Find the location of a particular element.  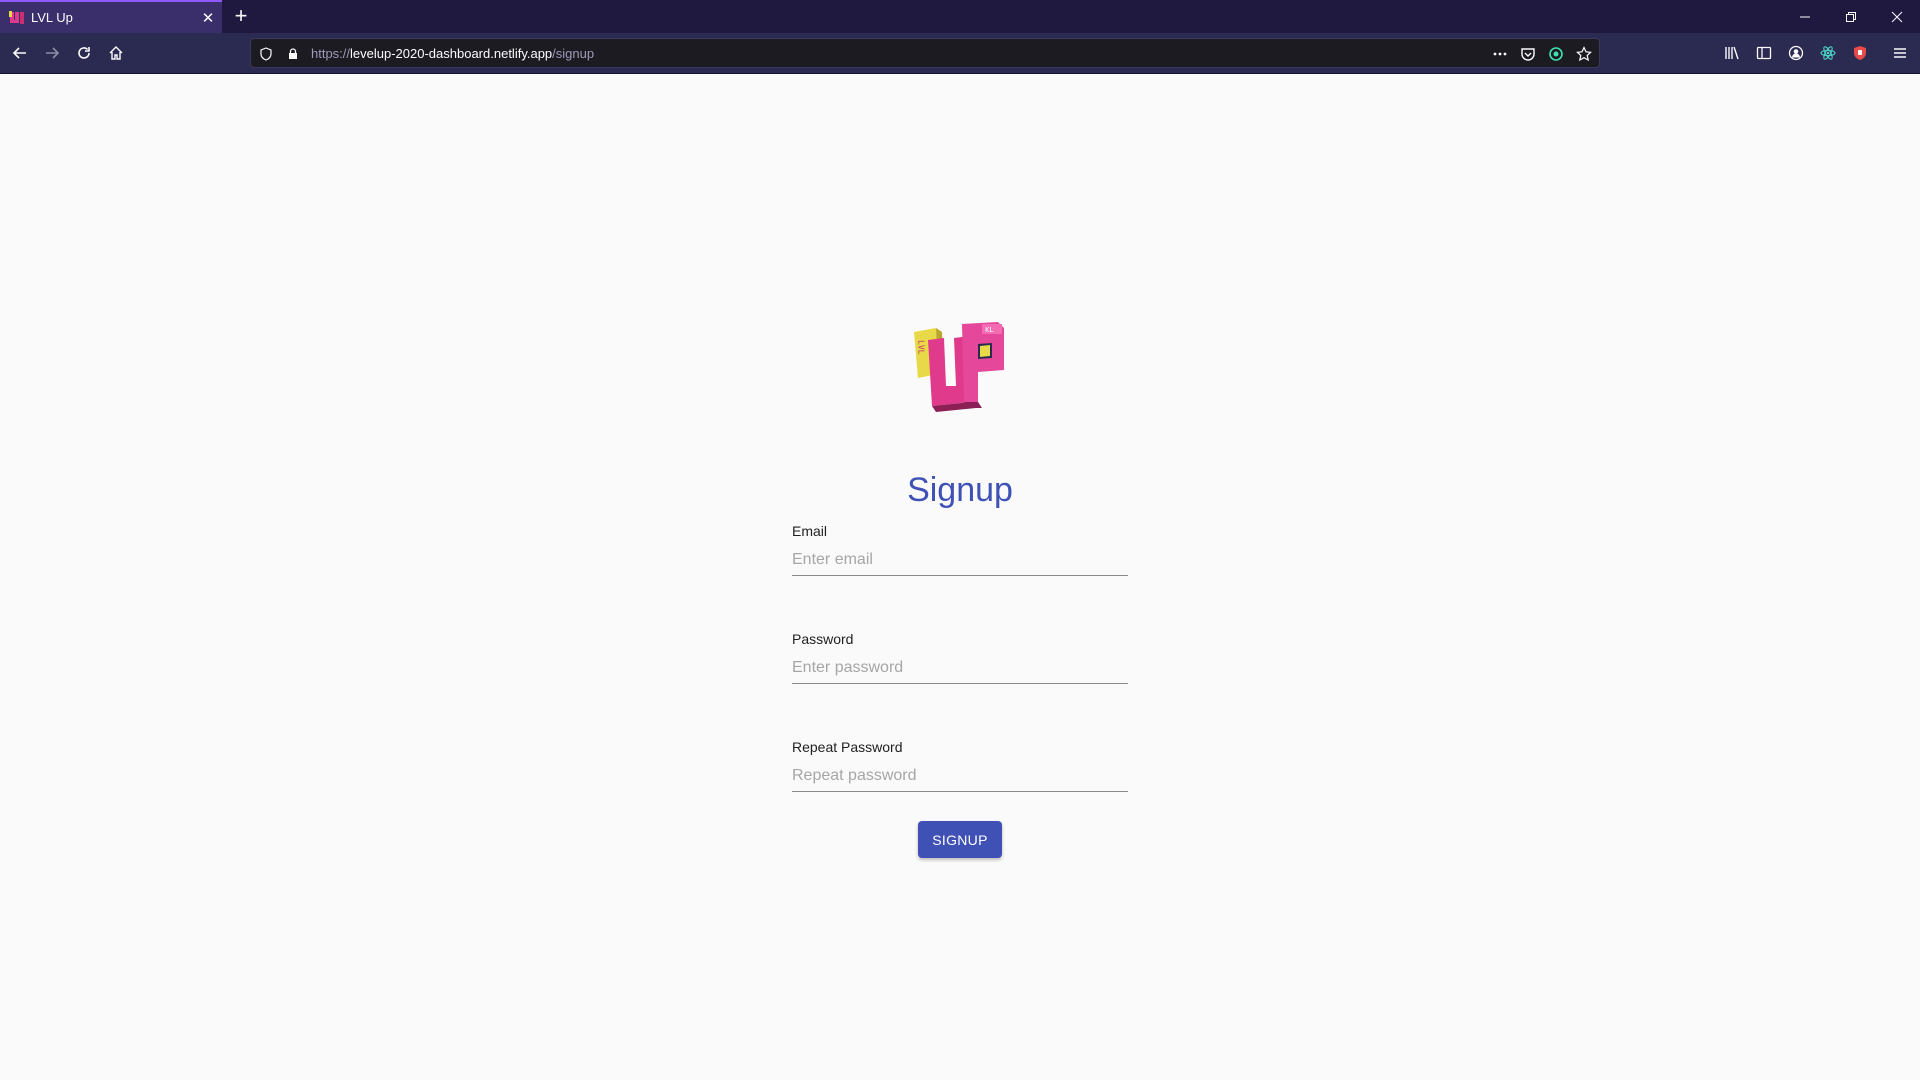

close-icon is located at coordinates (1897, 16).